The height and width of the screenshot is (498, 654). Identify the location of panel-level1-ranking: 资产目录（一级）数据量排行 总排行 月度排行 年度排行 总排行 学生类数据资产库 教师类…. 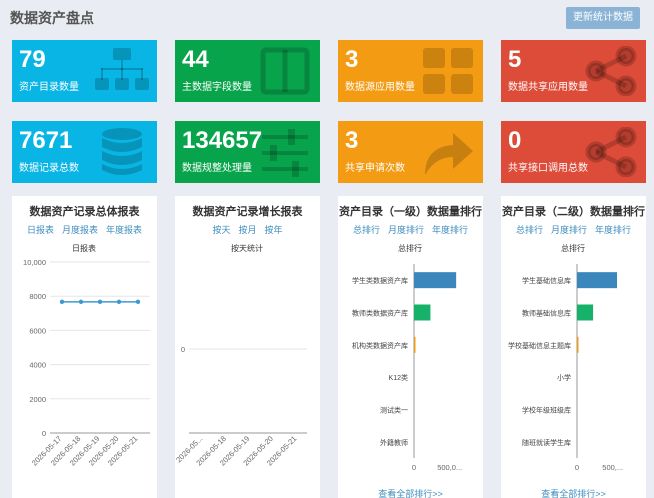
(410, 347).